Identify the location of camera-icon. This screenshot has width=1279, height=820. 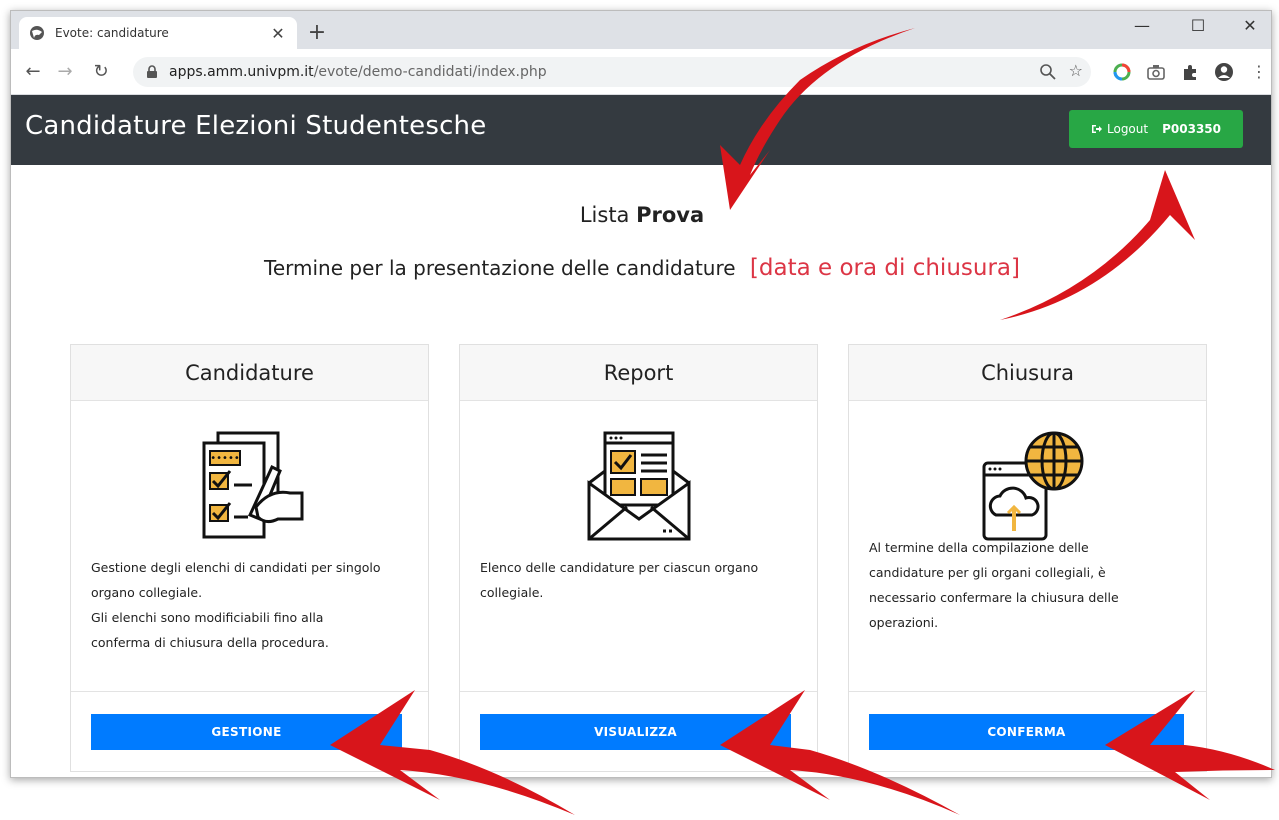
(1156, 72).